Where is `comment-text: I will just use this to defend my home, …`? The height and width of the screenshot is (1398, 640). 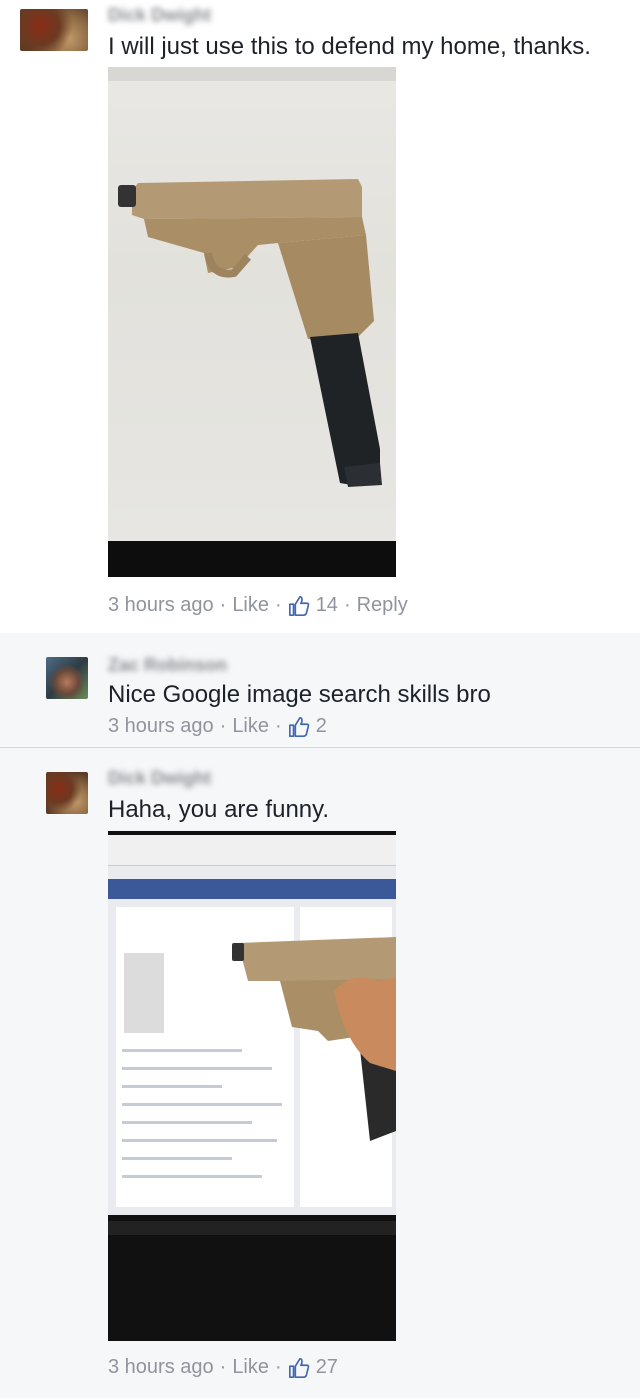 comment-text: I will just use this to defend my home, … is located at coordinates (349, 46).